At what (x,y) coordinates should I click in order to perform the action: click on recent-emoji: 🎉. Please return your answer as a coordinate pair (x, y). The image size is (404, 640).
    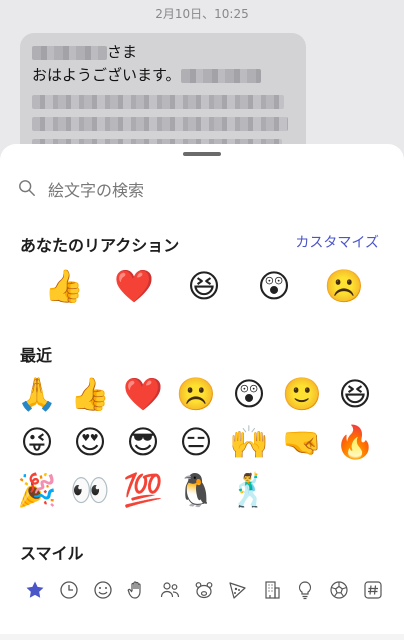
    Looking at the image, I should click on (37, 490).